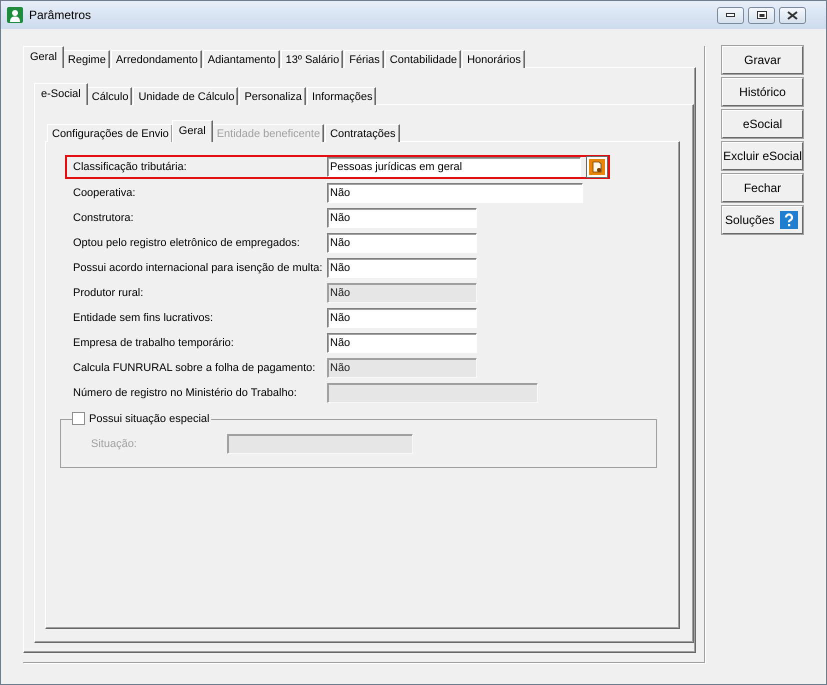  What do you see at coordinates (143, 318) in the screenshot?
I see `field-label: Entidade sem fins lucrativos:` at bounding box center [143, 318].